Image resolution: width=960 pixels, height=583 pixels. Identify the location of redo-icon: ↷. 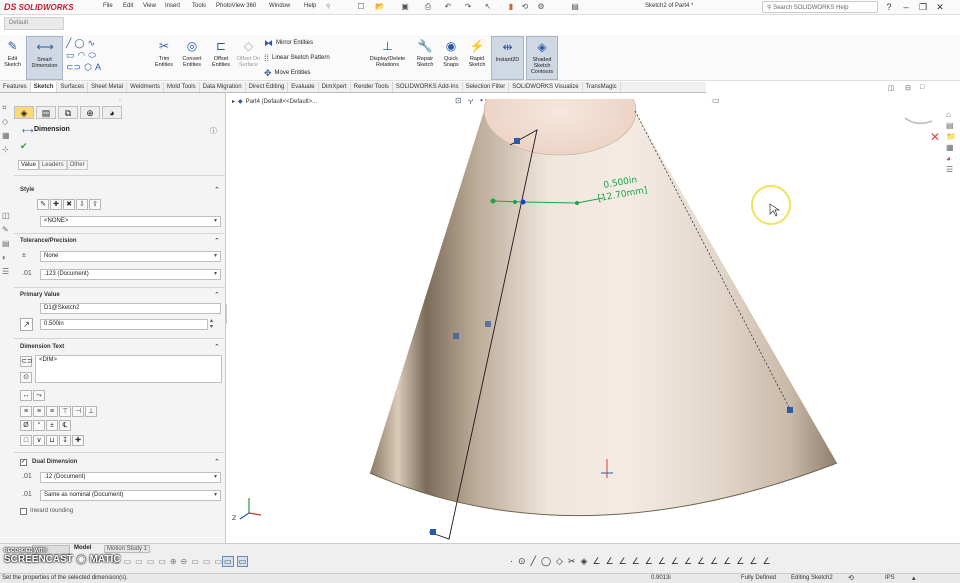
(468, 7).